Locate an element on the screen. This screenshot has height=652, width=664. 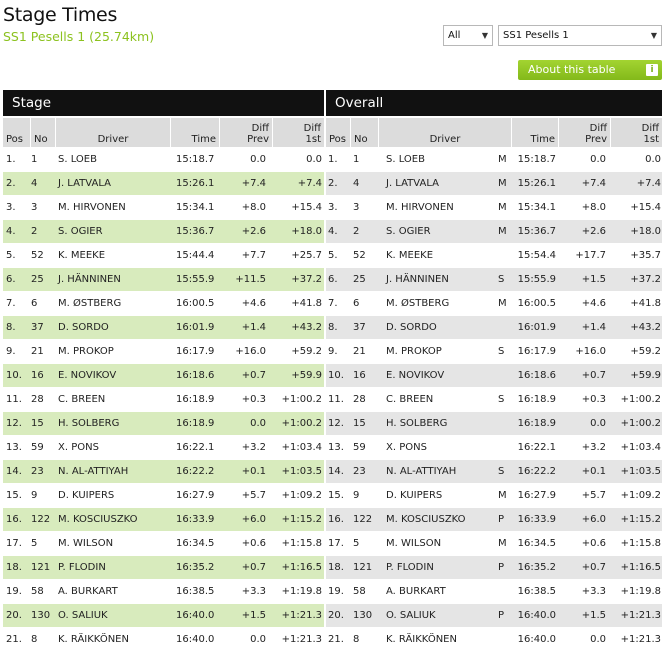
row-time: 15:34.1 is located at coordinates (536, 207).